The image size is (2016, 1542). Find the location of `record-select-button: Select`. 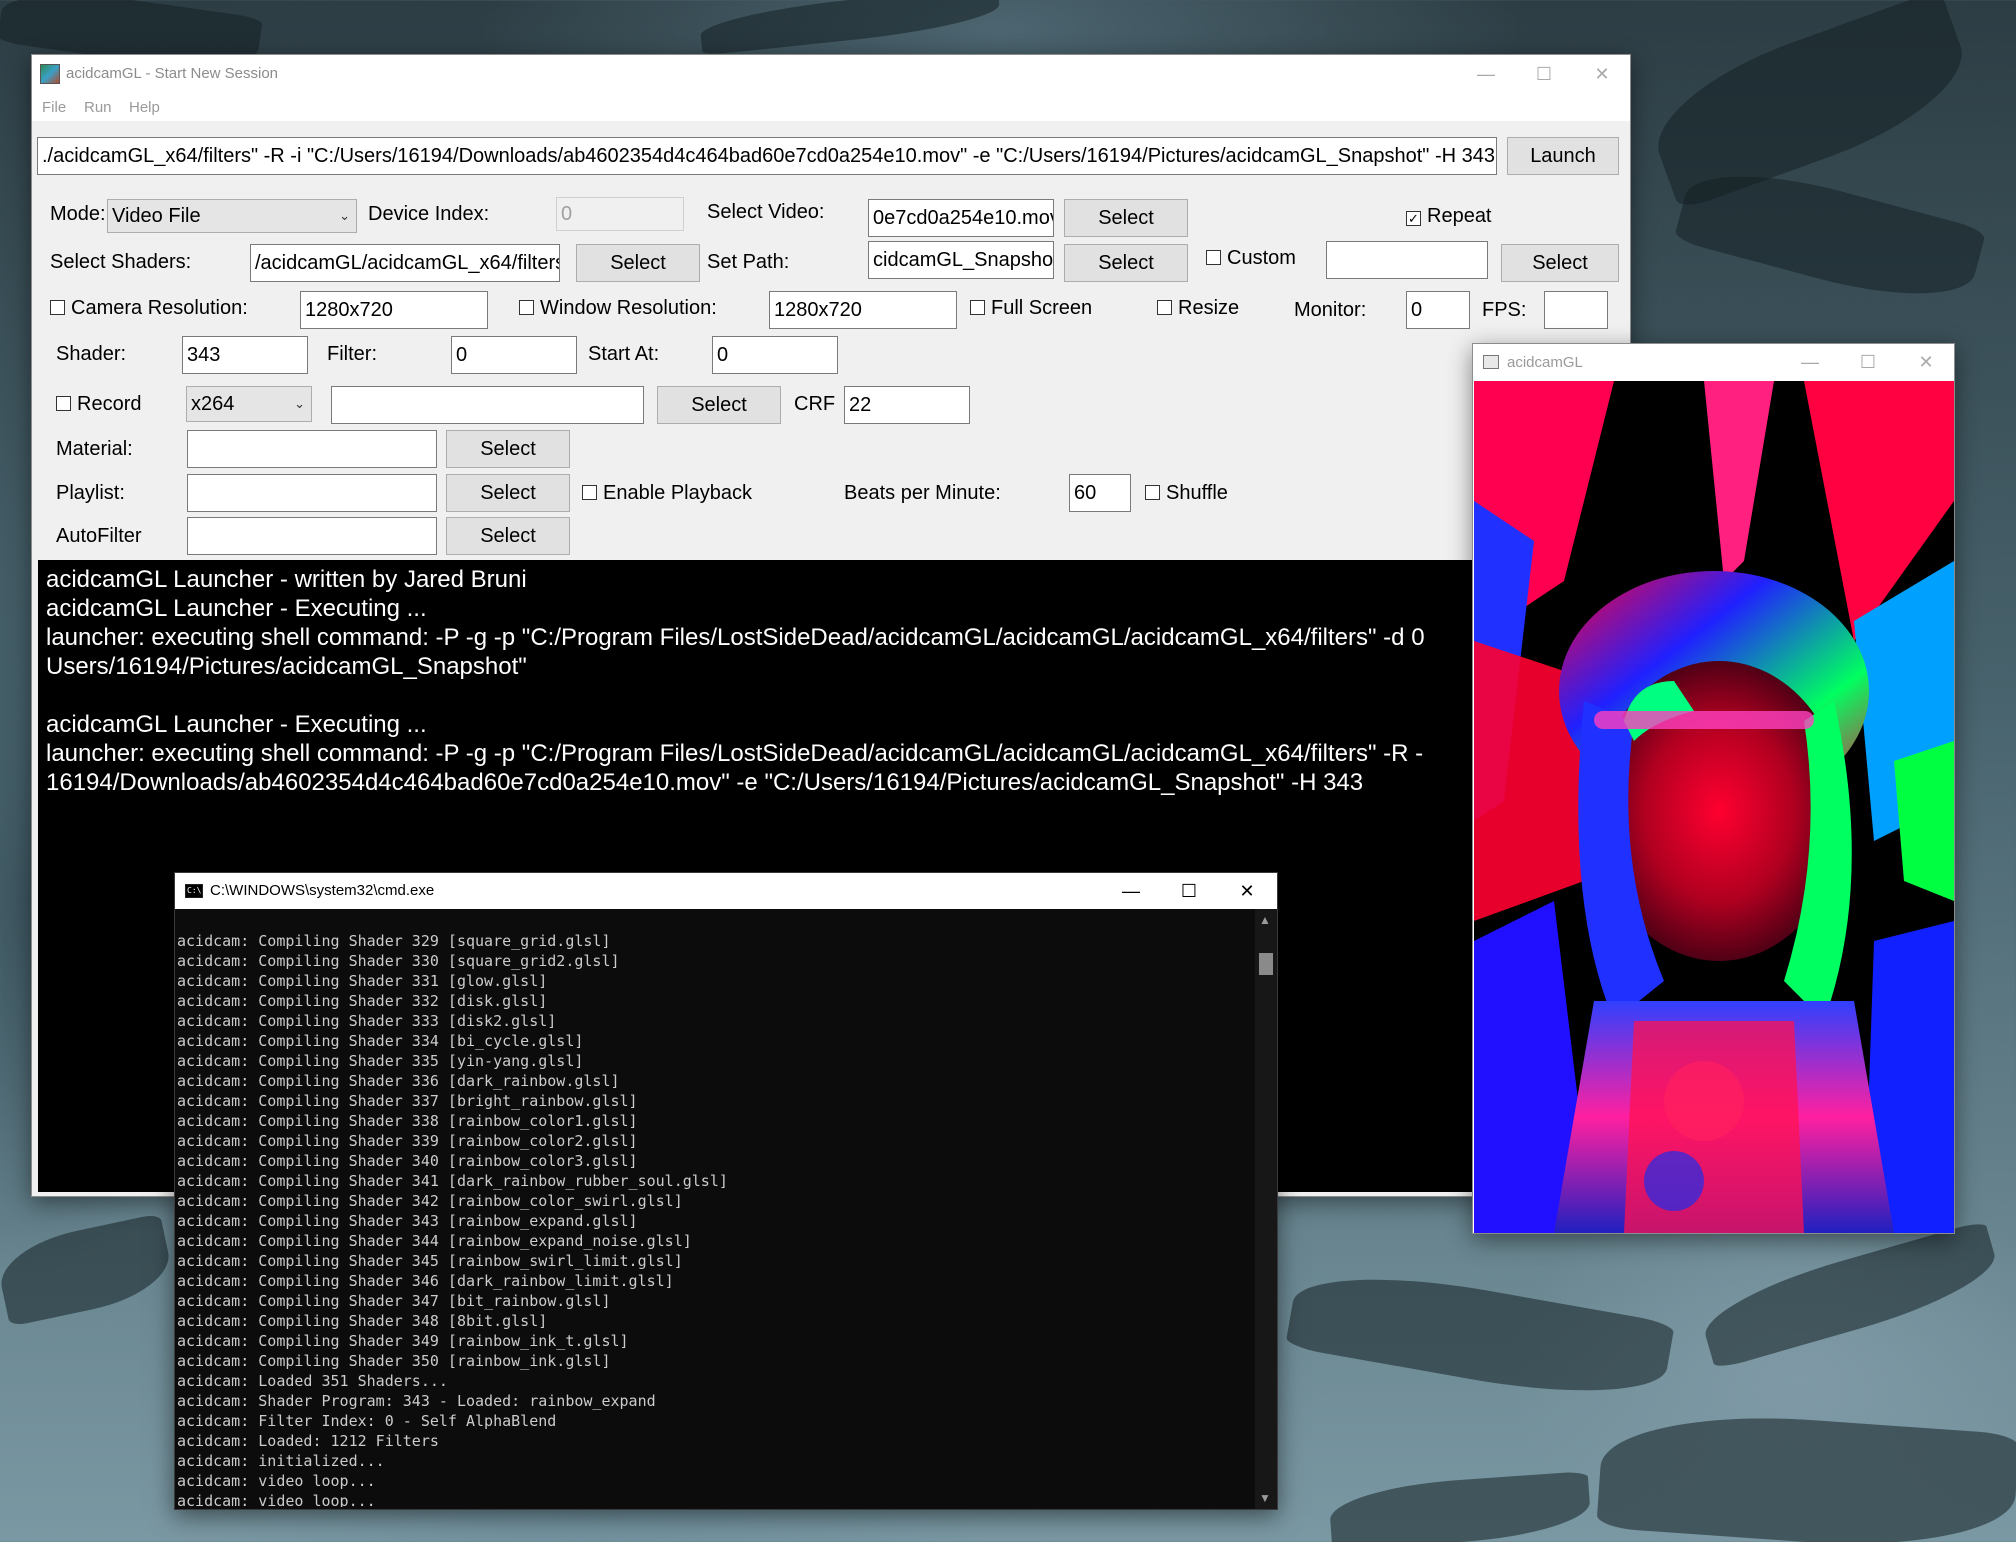

record-select-button: Select is located at coordinates (719, 405).